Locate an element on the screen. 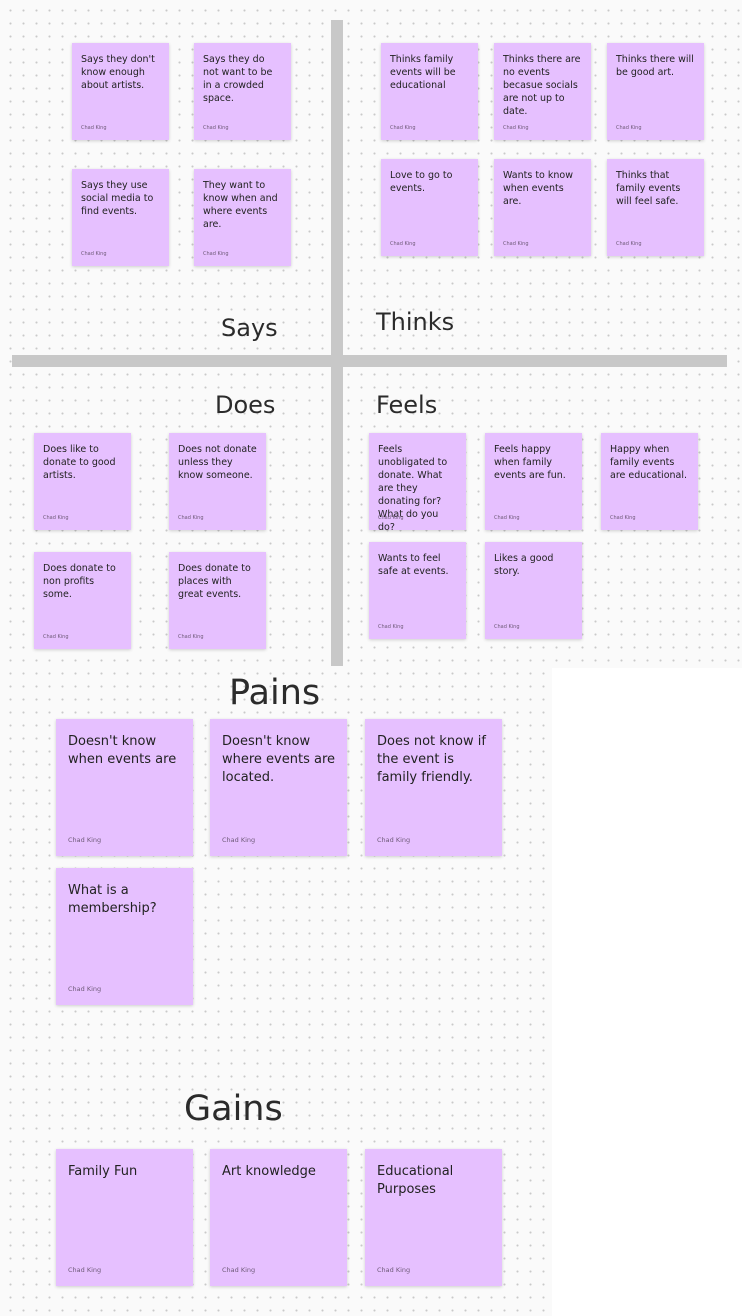 The image size is (742, 1316). note-text: Feels happy when family events are fun. is located at coordinates (530, 462).